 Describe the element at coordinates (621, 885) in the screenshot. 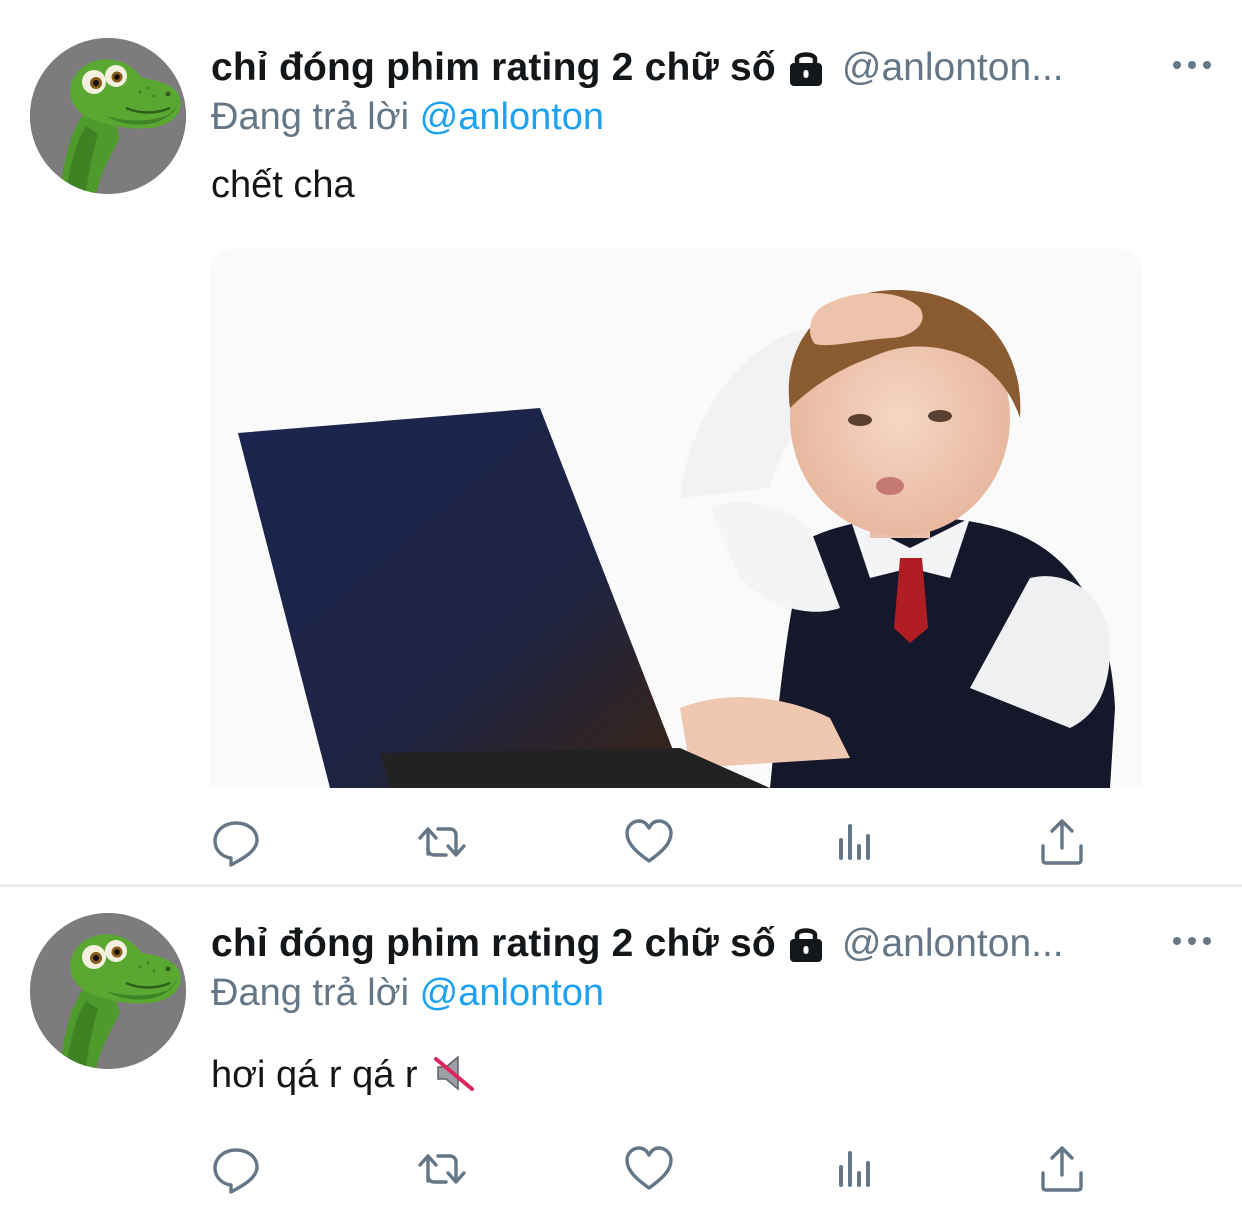

I see `tweet-divider` at that location.